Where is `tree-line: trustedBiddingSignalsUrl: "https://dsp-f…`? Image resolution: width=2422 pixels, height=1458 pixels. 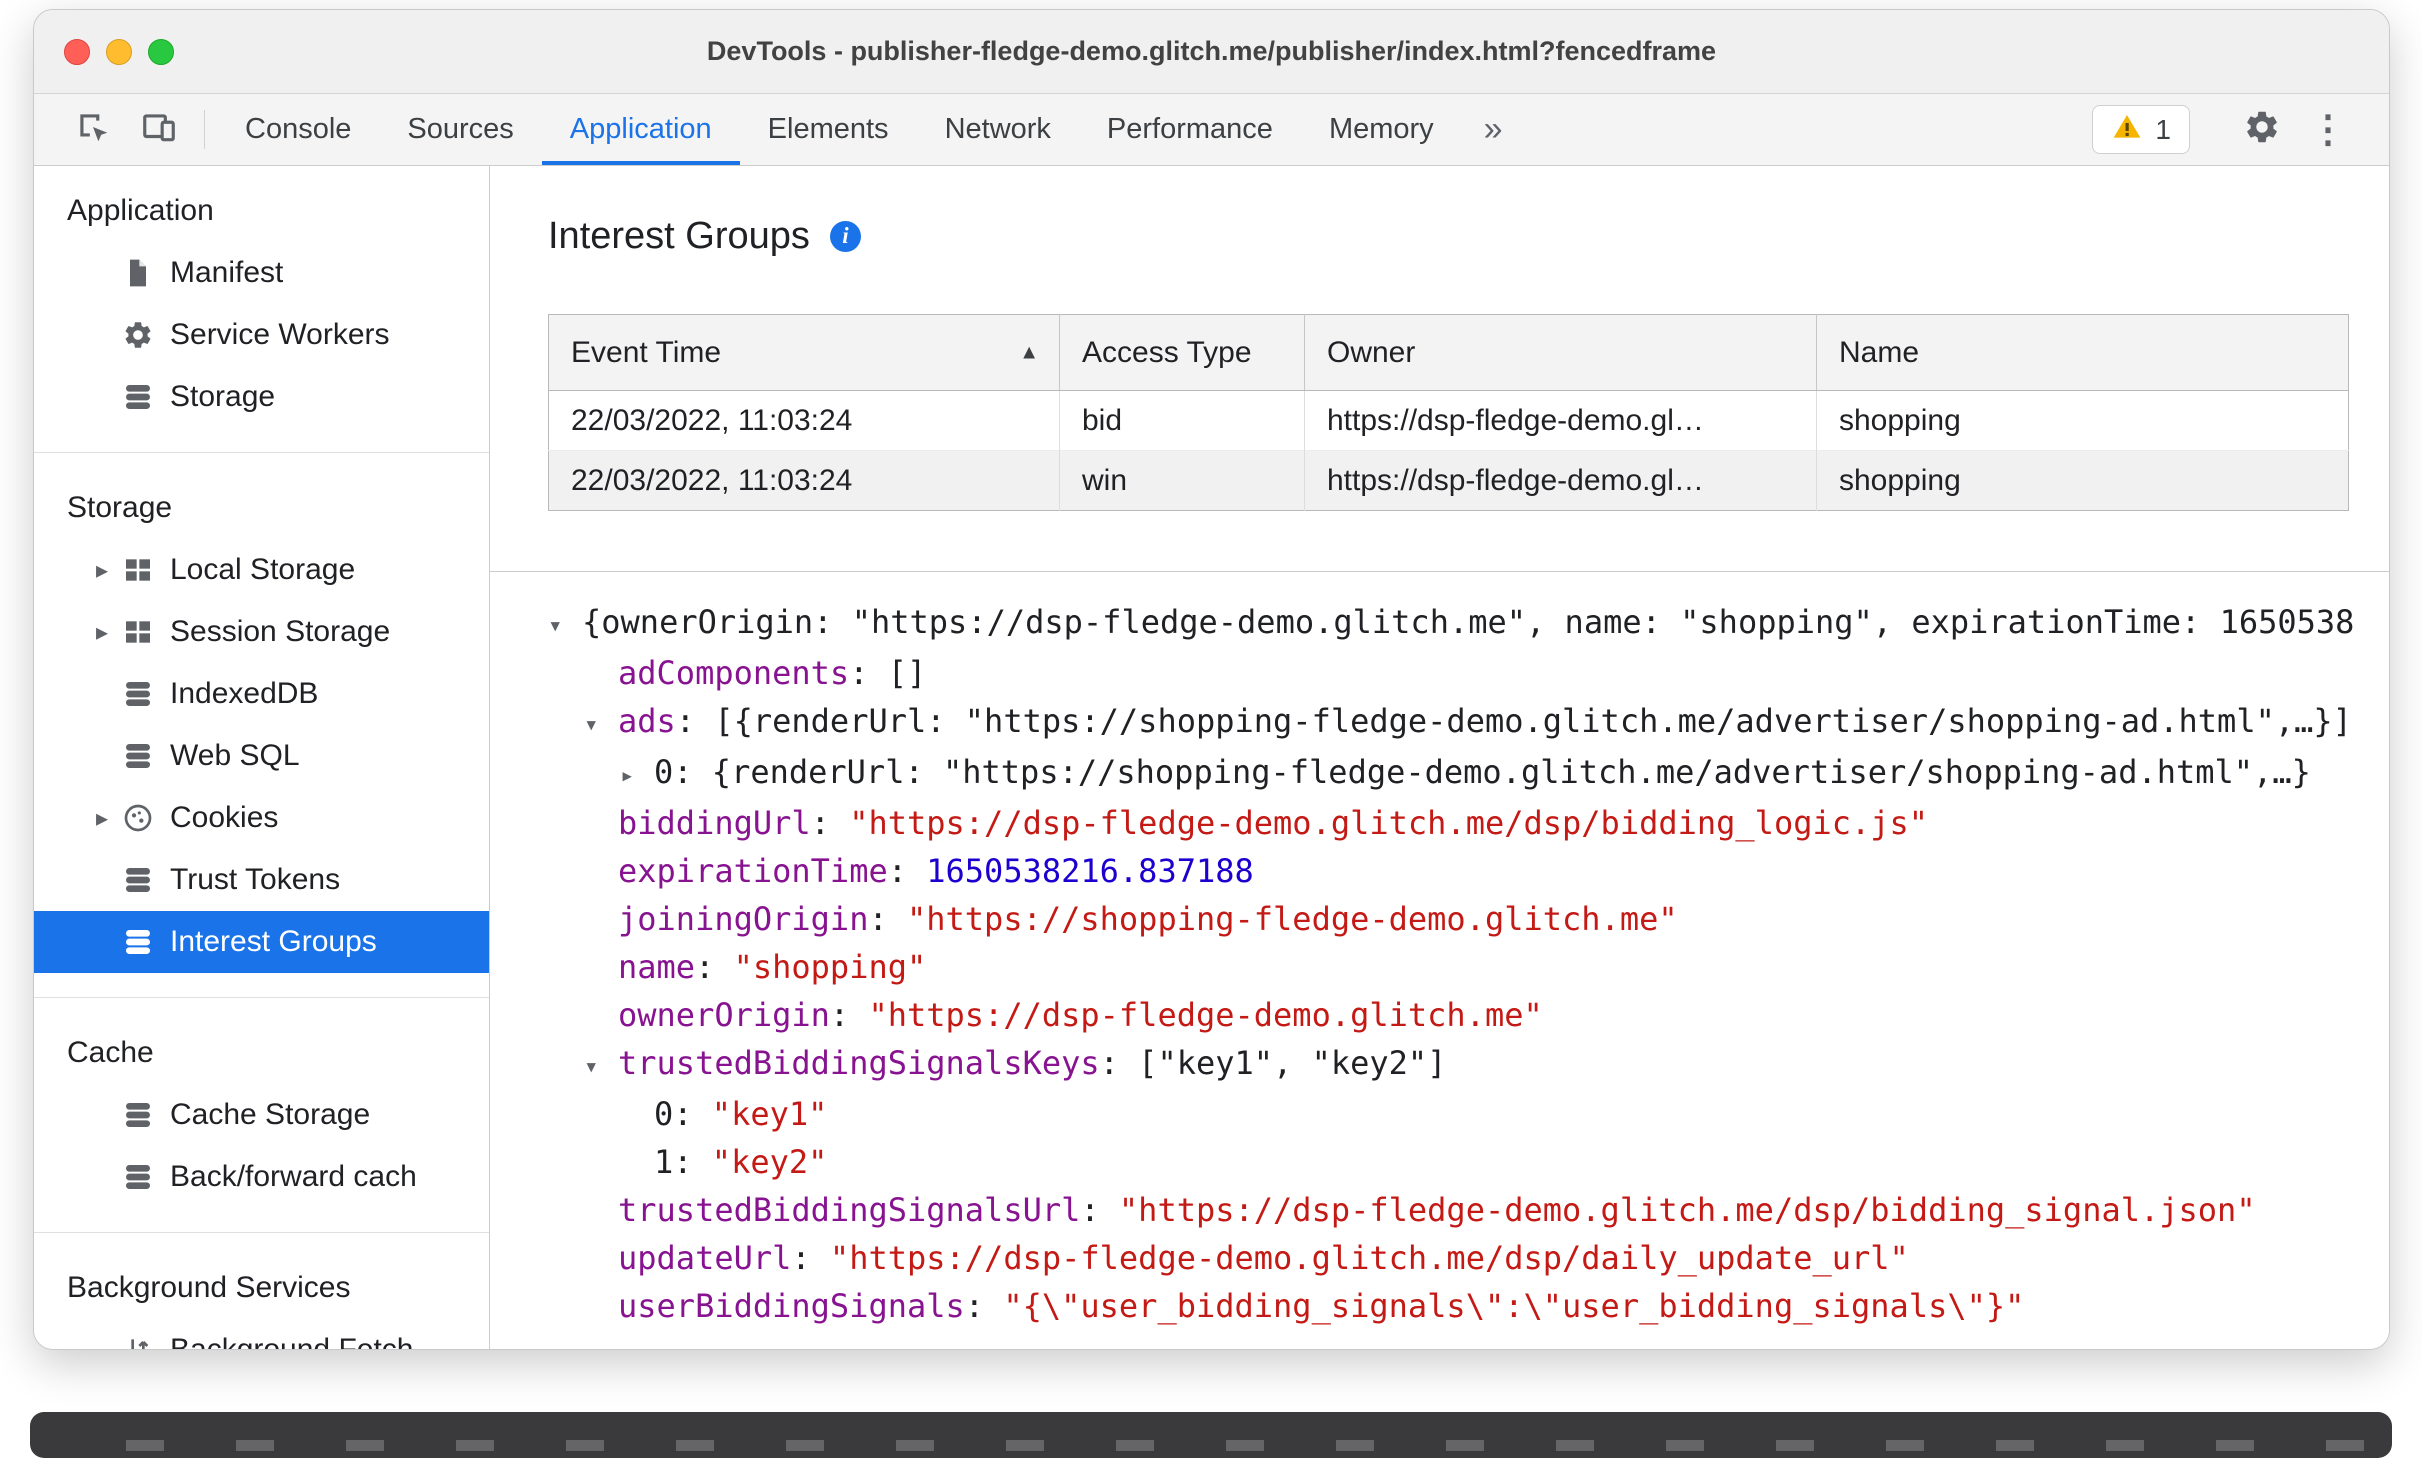
tree-line: trustedBiddingSignalsUrl: "https://dsp-f… is located at coordinates (1468, 1210).